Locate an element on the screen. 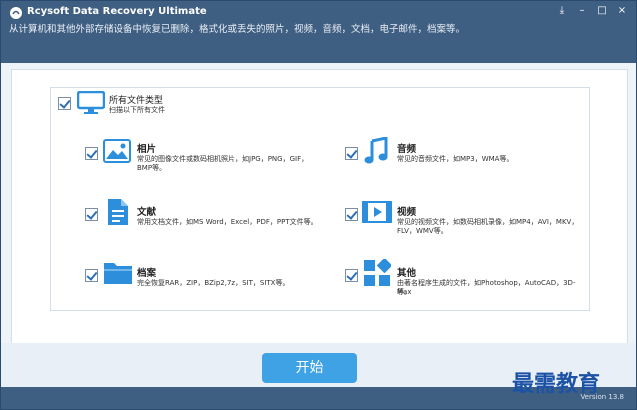 Image resolution: width=637 pixels, height=410 pixels. all-types-desc: 扫描以下所有文件 is located at coordinates (137, 110).